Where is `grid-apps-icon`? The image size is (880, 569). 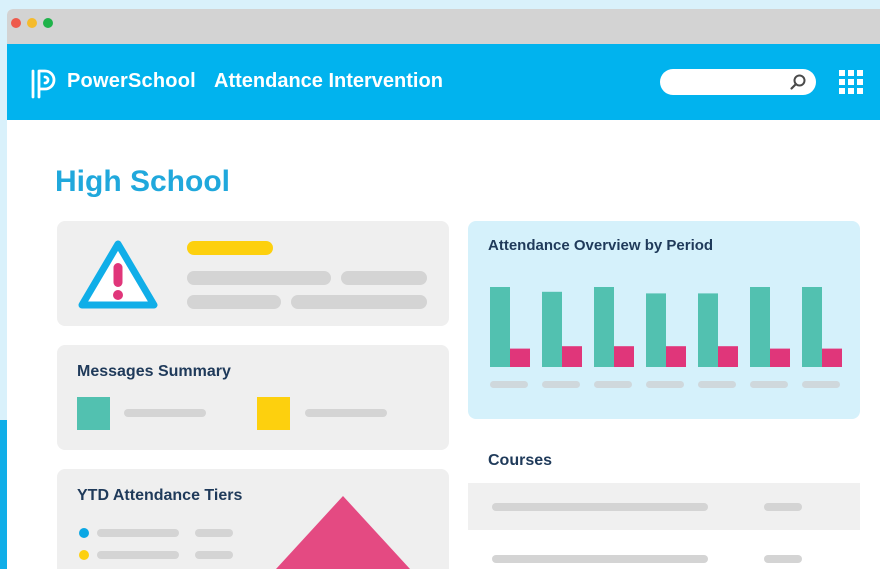 grid-apps-icon is located at coordinates (851, 82).